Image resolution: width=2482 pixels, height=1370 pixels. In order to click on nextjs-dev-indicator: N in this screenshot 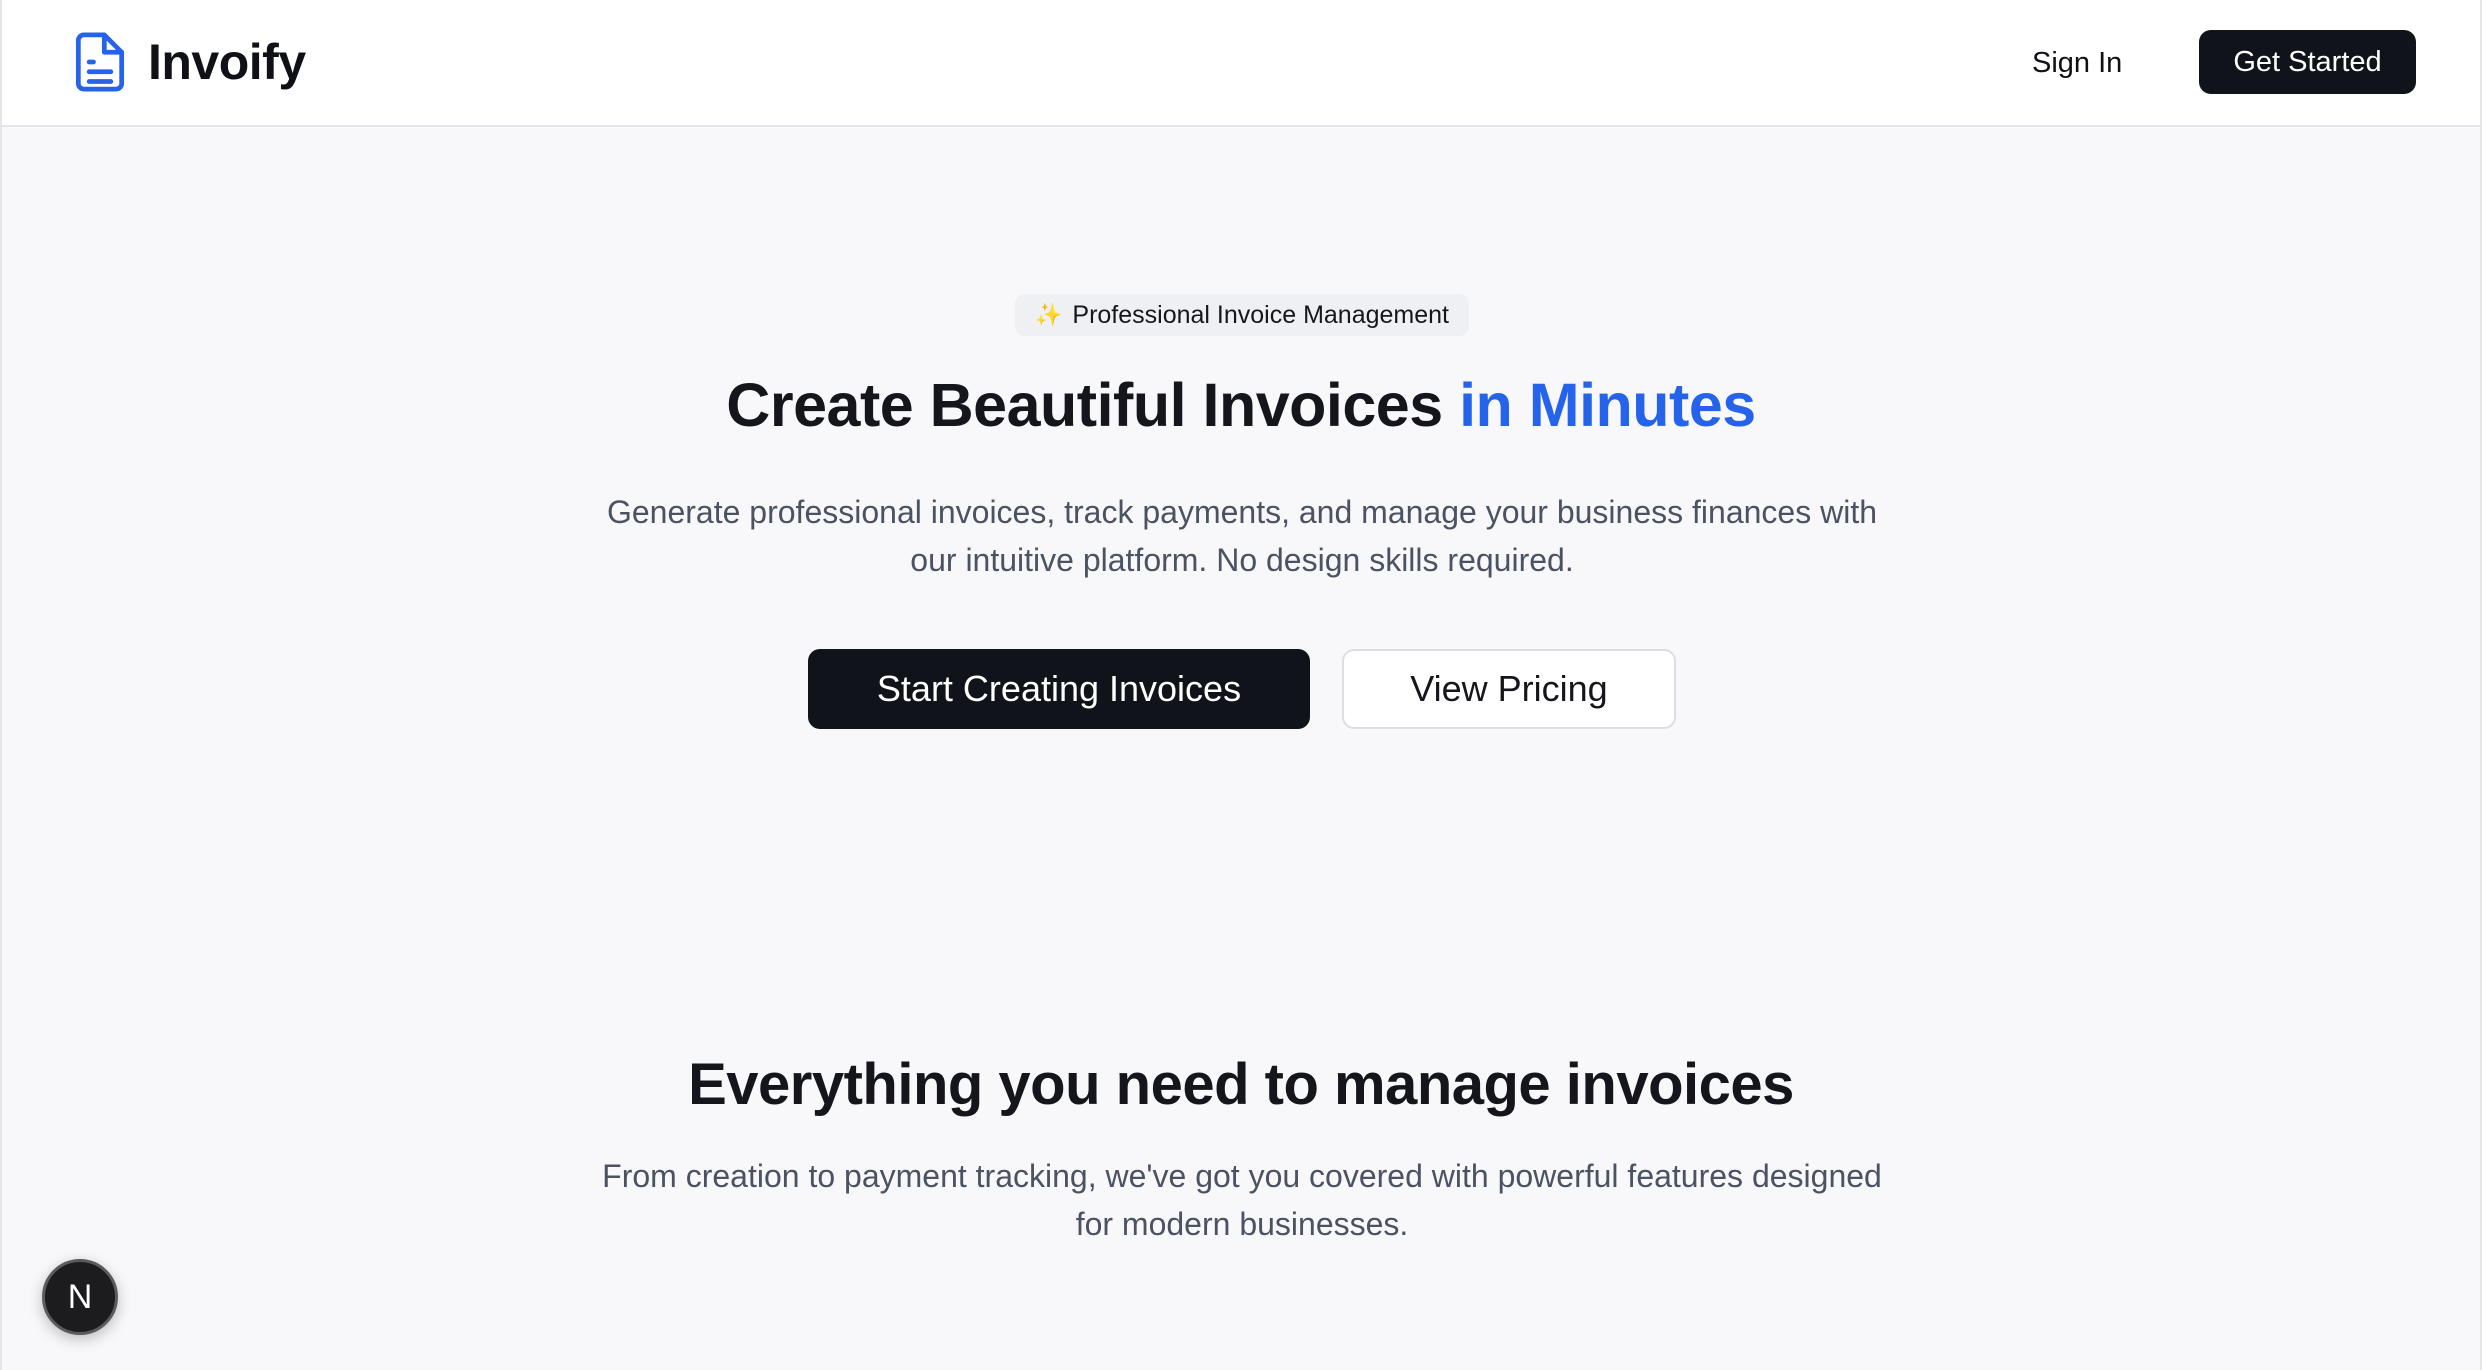, I will do `click(80, 1297)`.